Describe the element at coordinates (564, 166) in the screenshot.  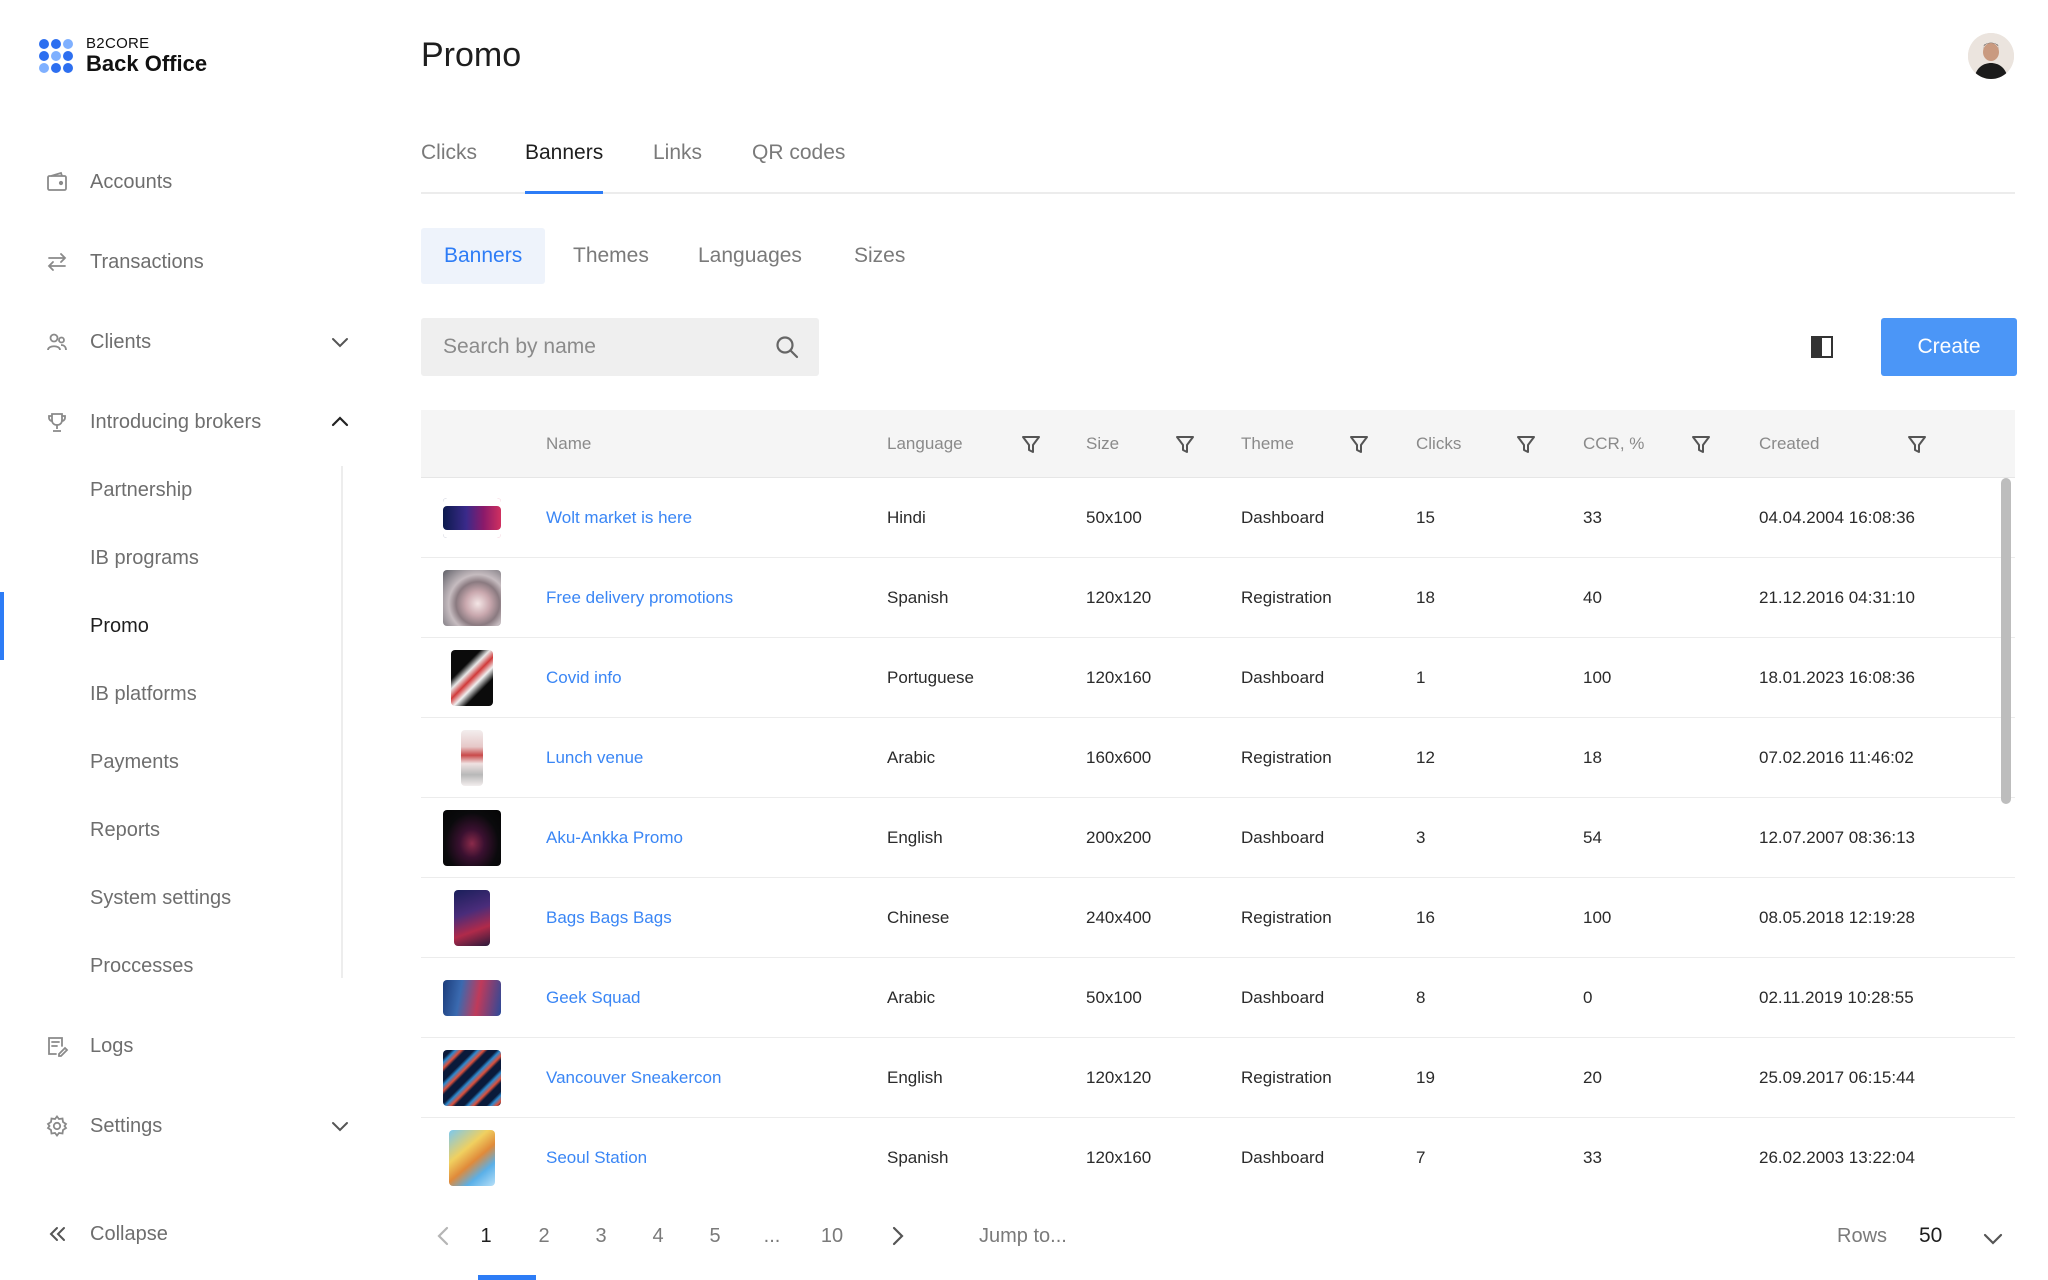
I see `tab-banners: Banners` at that location.